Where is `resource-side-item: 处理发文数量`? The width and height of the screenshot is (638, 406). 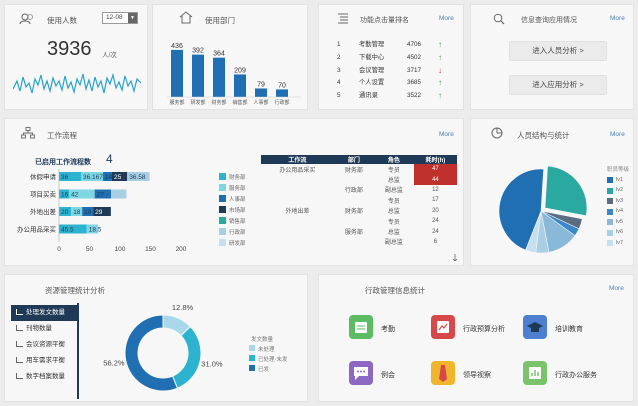
resource-side-item: 处理发文数量 is located at coordinates (45, 313).